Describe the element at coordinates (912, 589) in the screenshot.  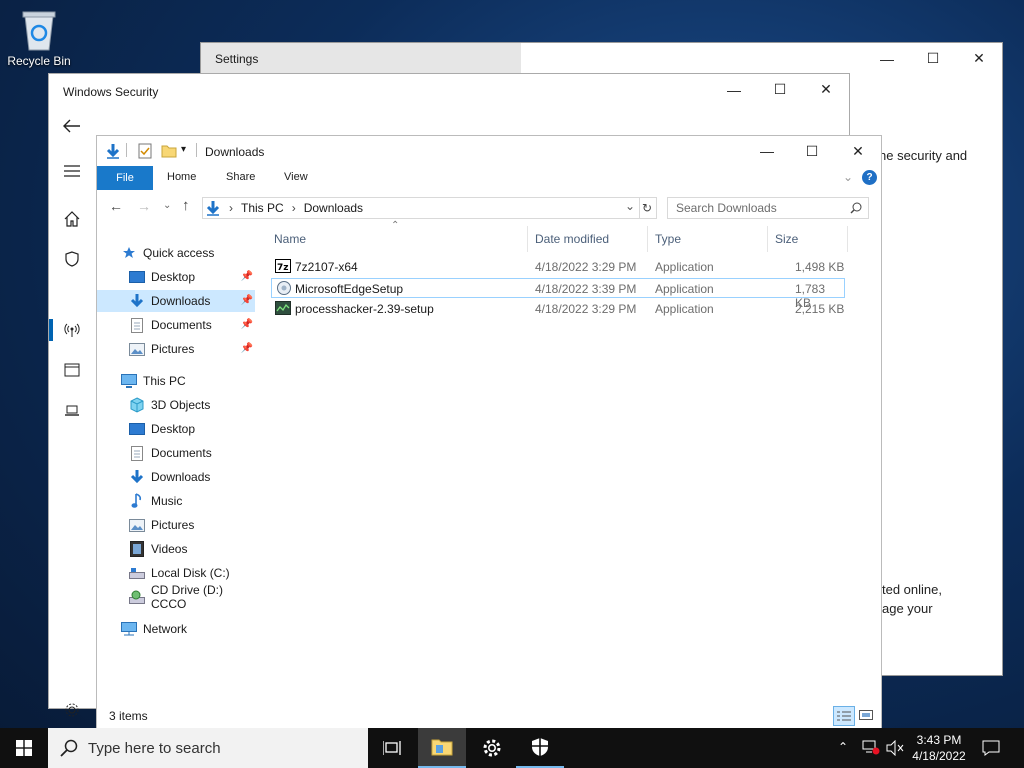
I see `settings-text-2: ted online,` at that location.